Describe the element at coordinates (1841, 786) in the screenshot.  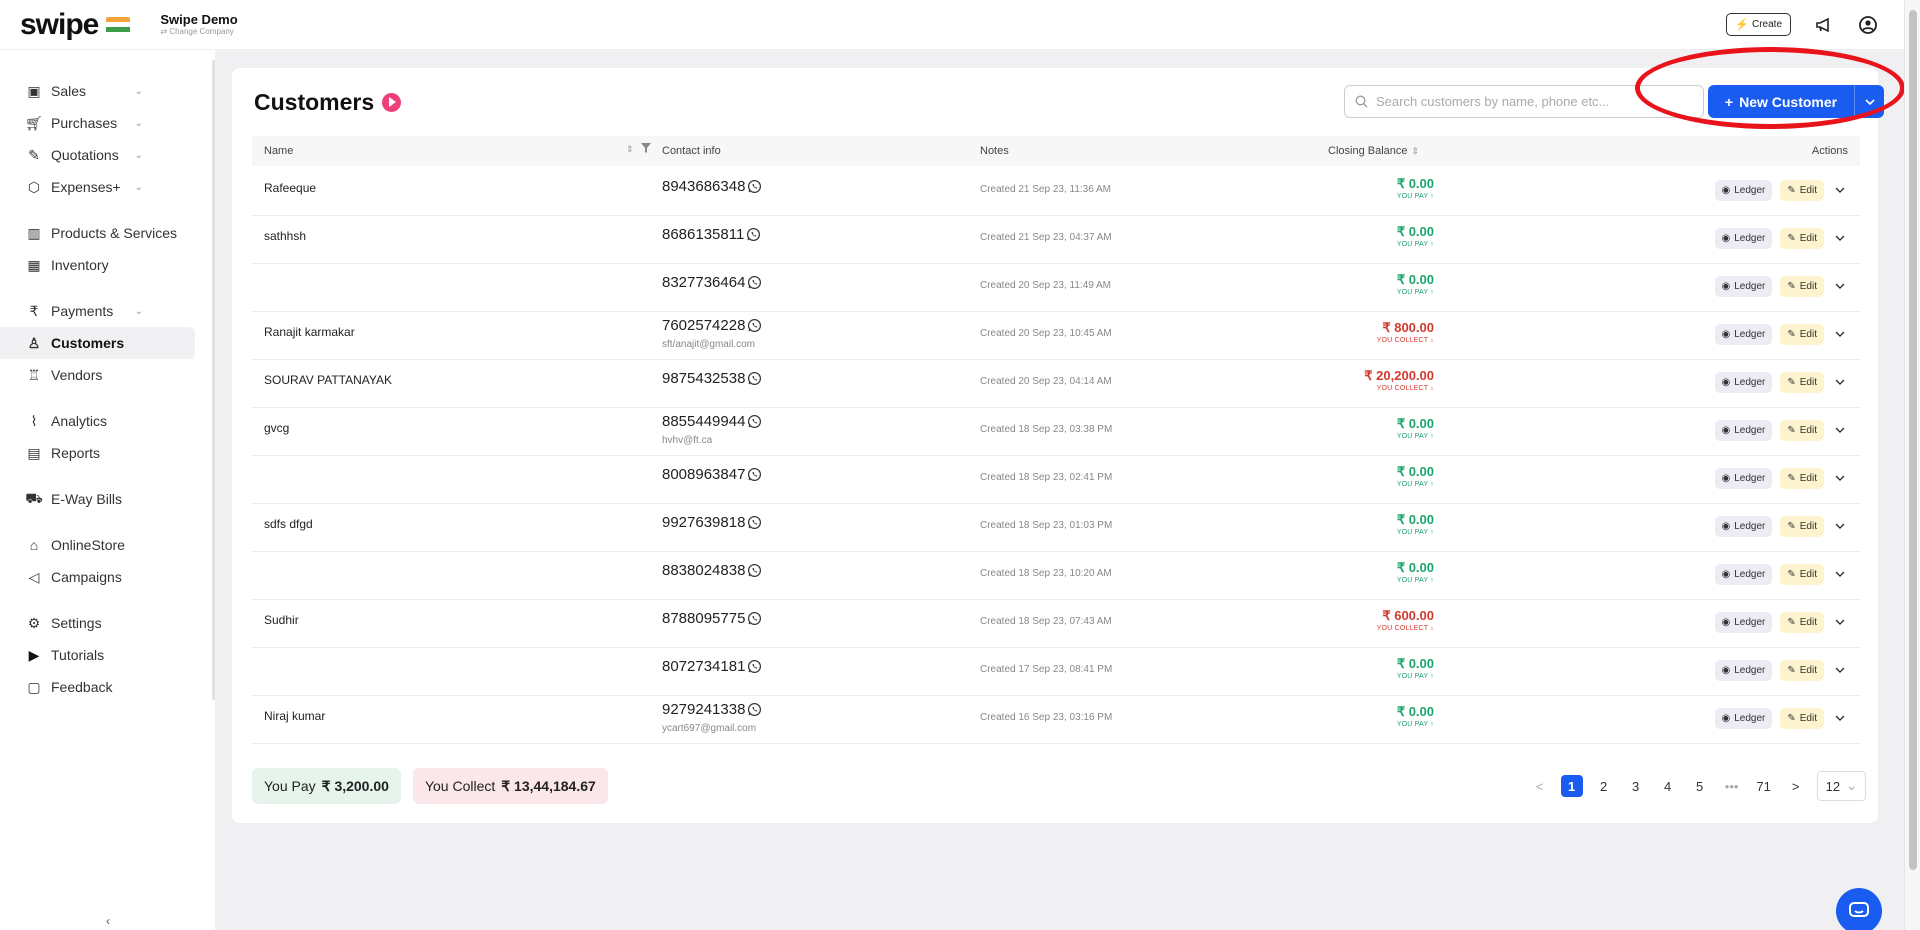
I see `page-size-select: 12 ⌄` at that location.